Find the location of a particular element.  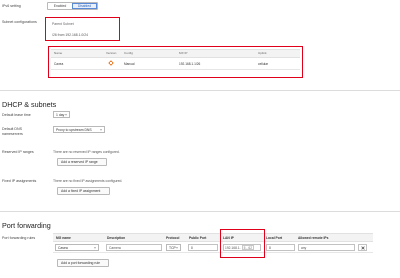

close-icon is located at coordinates (362, 247).